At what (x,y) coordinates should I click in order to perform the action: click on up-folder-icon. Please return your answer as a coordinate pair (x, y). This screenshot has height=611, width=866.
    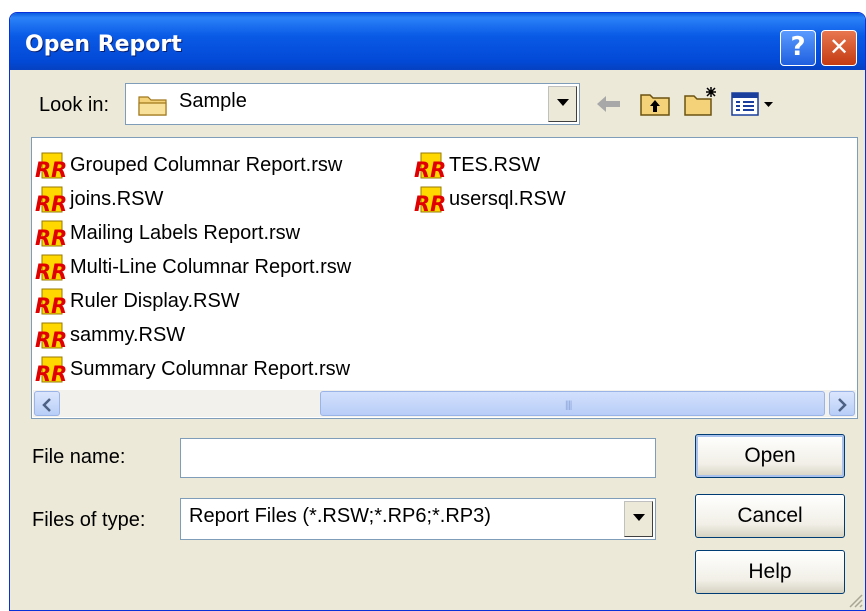
    Looking at the image, I should click on (655, 103).